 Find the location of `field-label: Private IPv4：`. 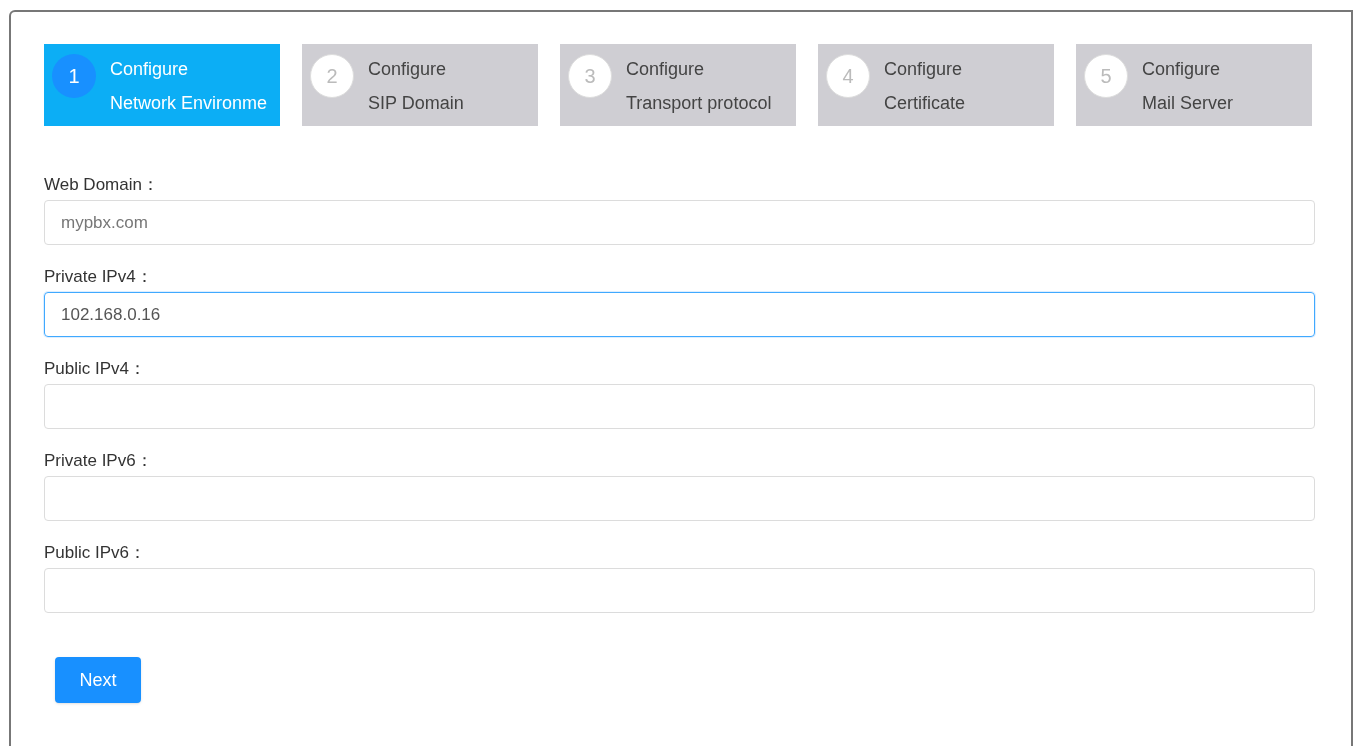

field-label: Private IPv4： is located at coordinates (99, 277).